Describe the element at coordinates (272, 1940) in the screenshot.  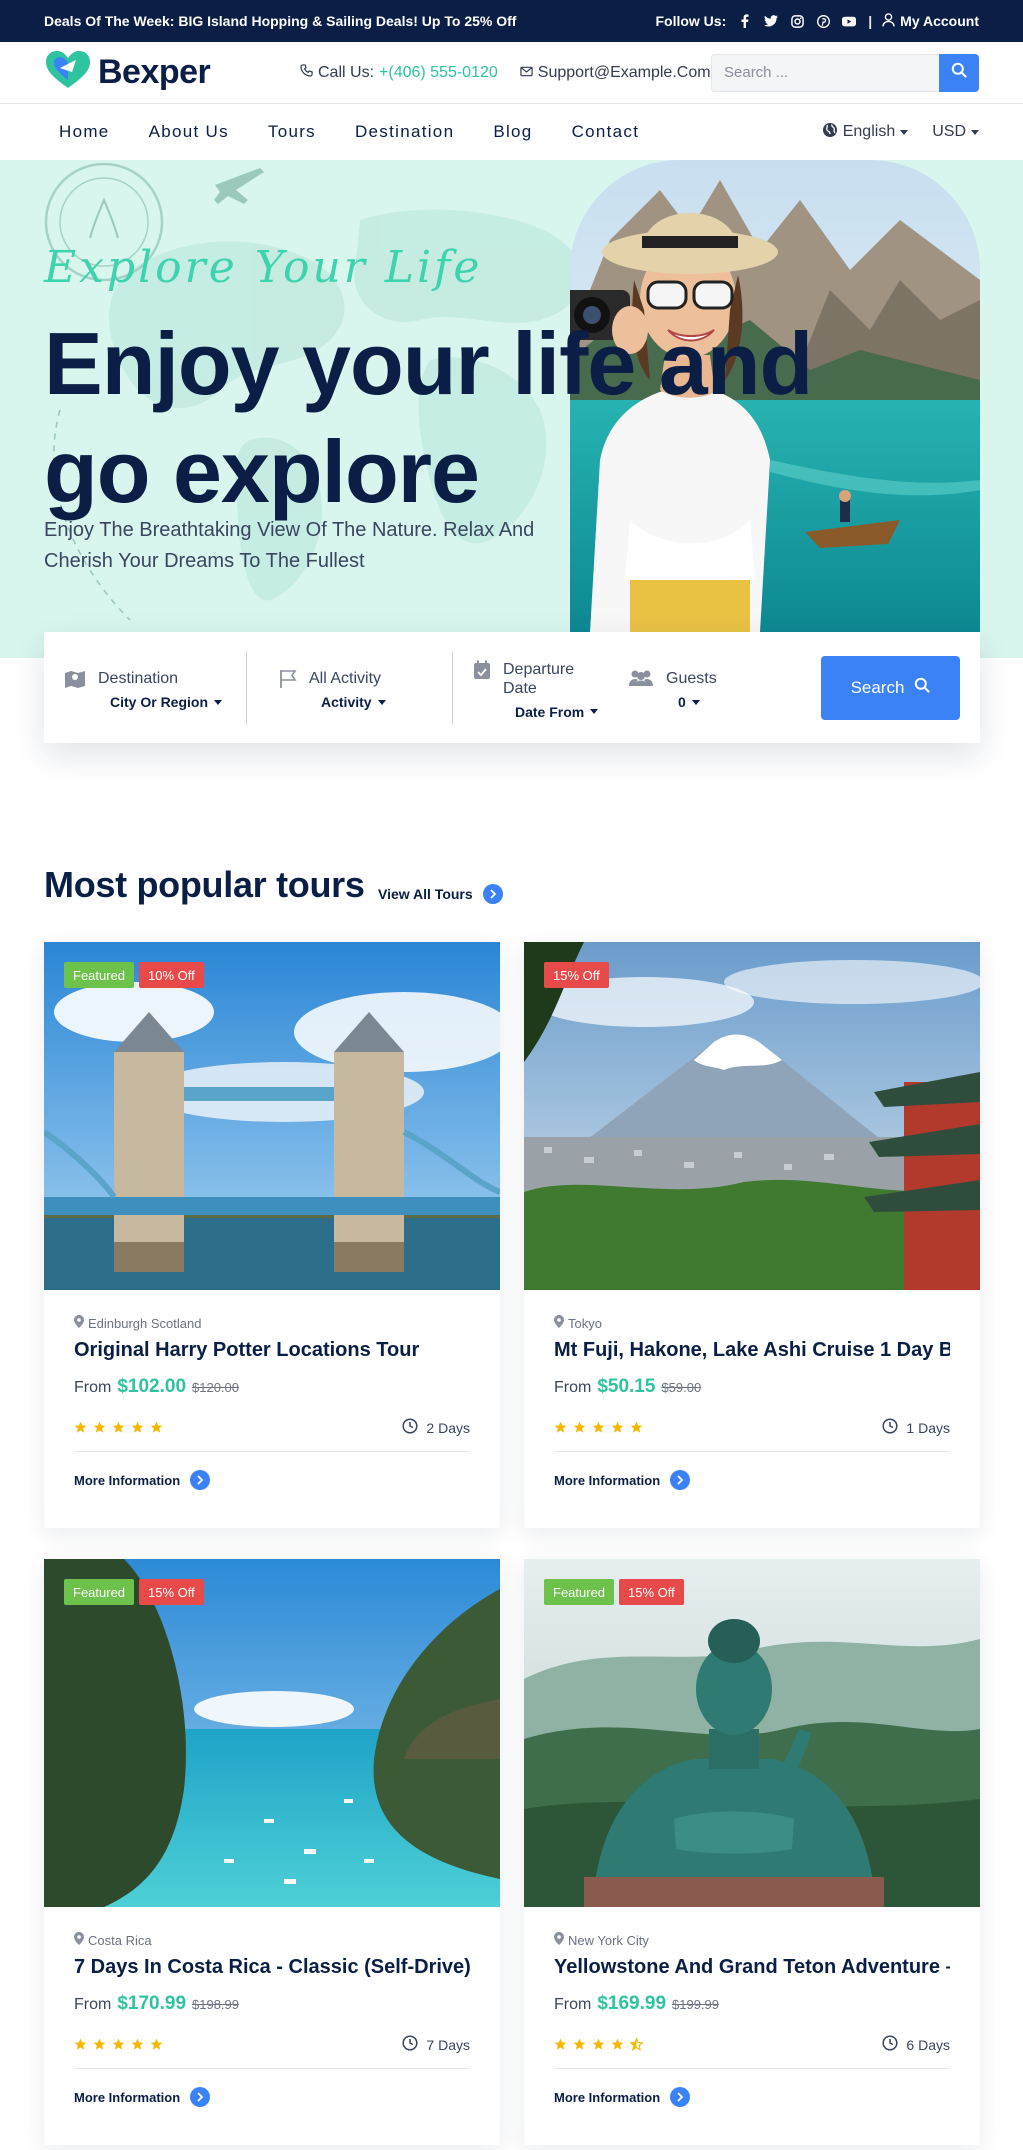
I see `tour-location: Costa Rica` at that location.